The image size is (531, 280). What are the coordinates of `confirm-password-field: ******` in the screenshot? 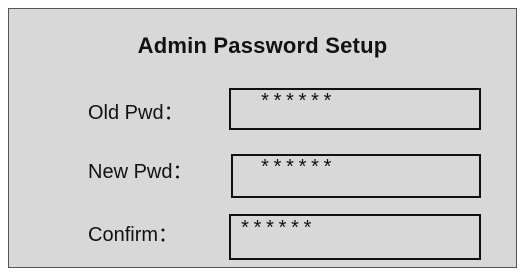 It's located at (355, 237).